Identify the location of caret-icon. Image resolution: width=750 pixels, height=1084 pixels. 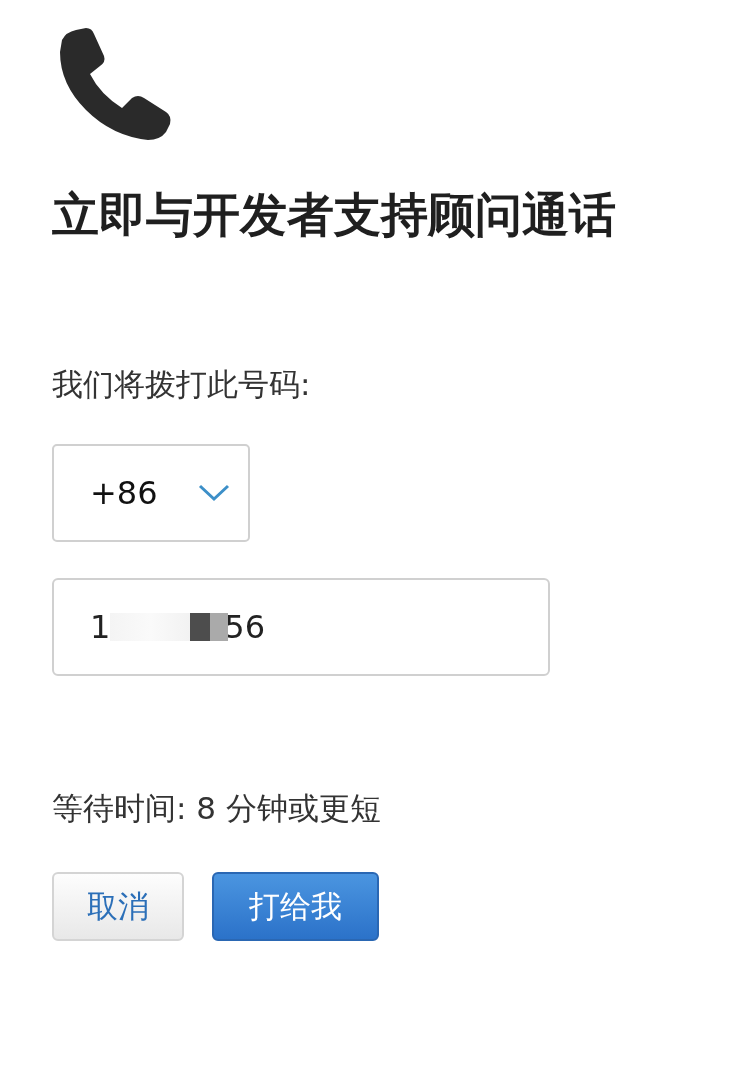
(214, 493).